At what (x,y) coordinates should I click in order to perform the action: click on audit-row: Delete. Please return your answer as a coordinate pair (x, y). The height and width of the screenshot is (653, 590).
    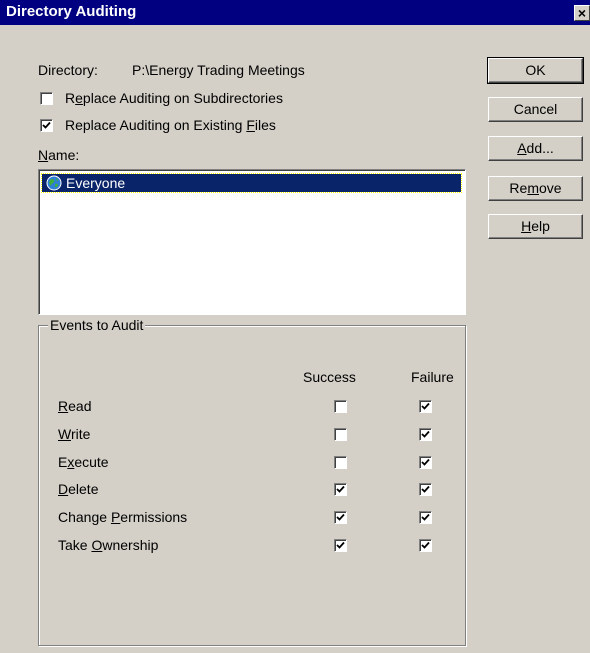
    Looking at the image, I should click on (295, 491).